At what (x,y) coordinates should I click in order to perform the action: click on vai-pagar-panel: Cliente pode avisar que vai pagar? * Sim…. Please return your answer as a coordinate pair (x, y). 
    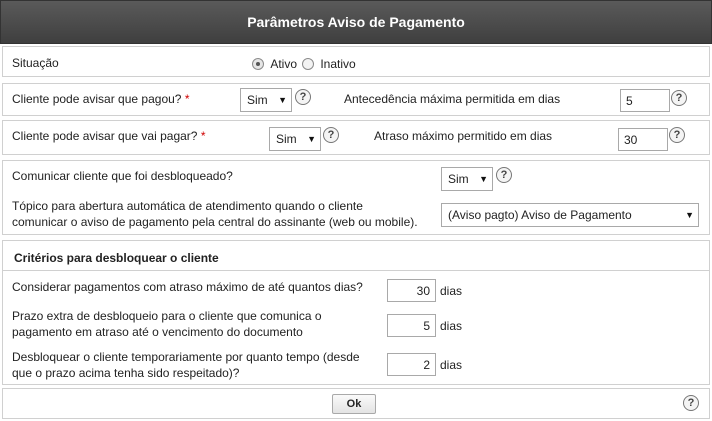
    Looking at the image, I should click on (356, 137).